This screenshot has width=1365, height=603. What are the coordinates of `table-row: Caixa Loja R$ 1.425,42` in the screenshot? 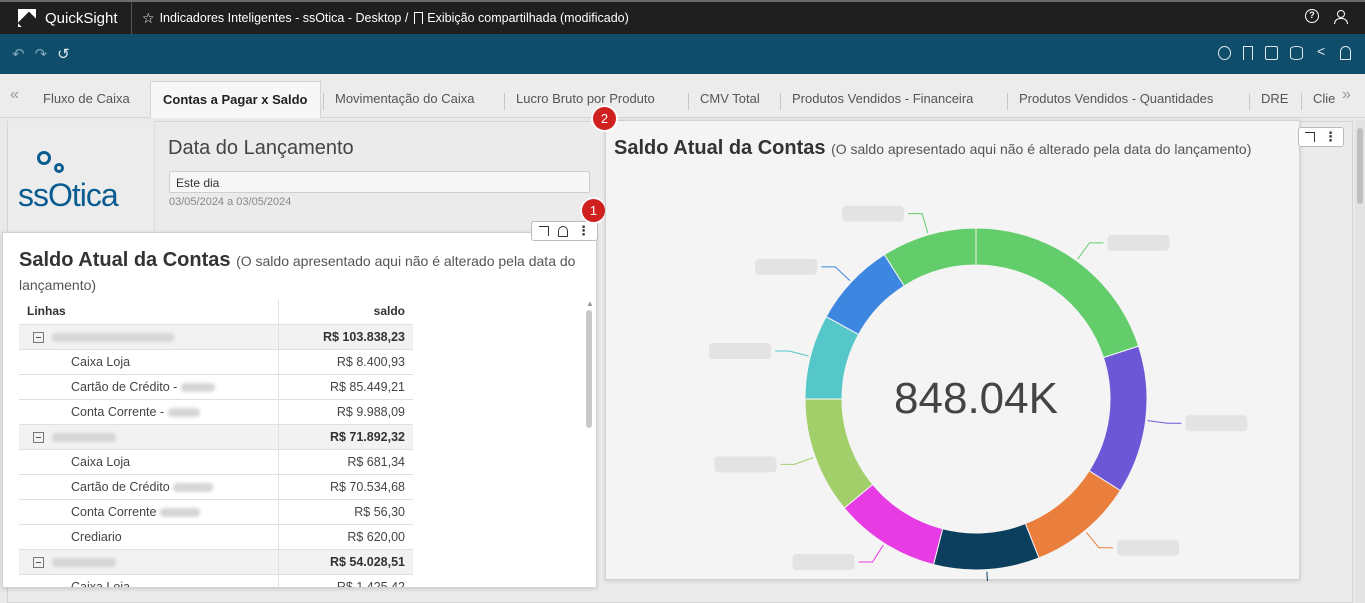 It's located at (216, 580).